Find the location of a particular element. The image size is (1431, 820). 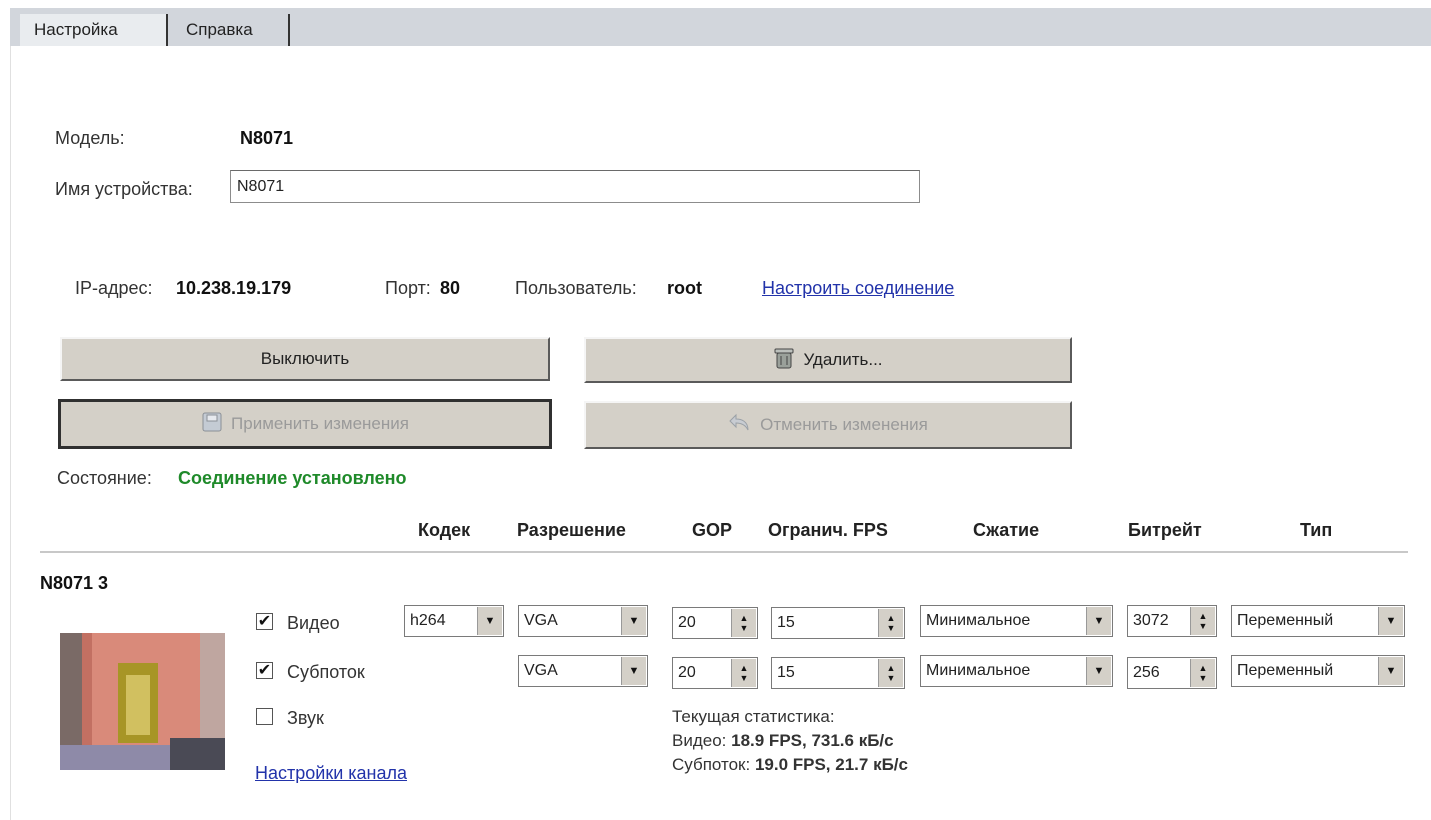

trash-icon is located at coordinates (784, 360).